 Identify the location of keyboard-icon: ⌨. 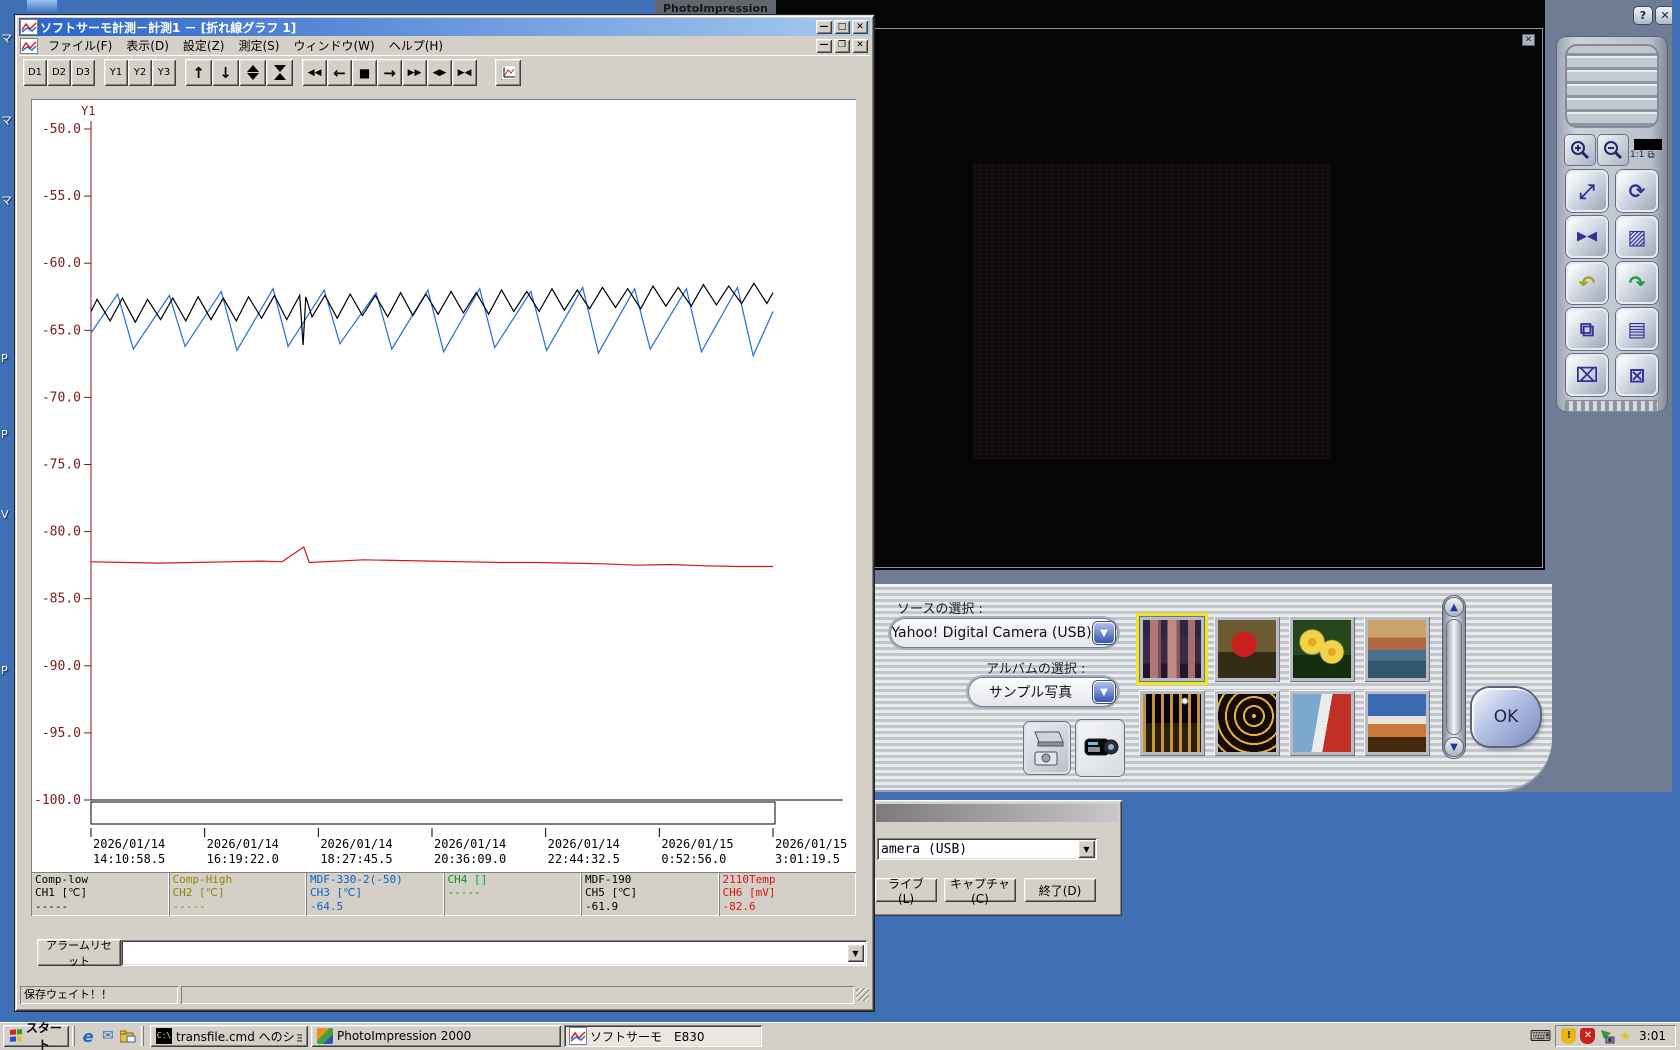
(1541, 1036).